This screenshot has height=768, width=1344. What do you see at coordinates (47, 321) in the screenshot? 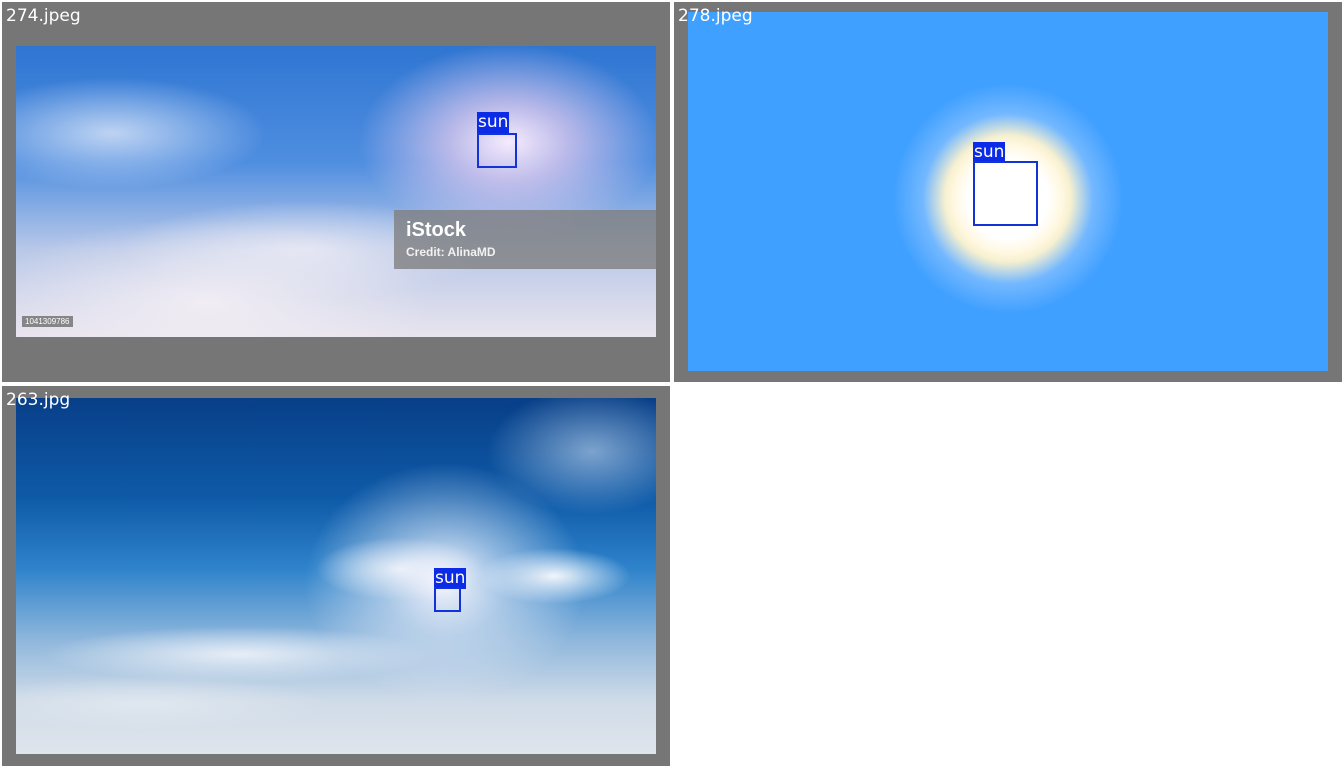
I see `stock-id: 1041309786` at bounding box center [47, 321].